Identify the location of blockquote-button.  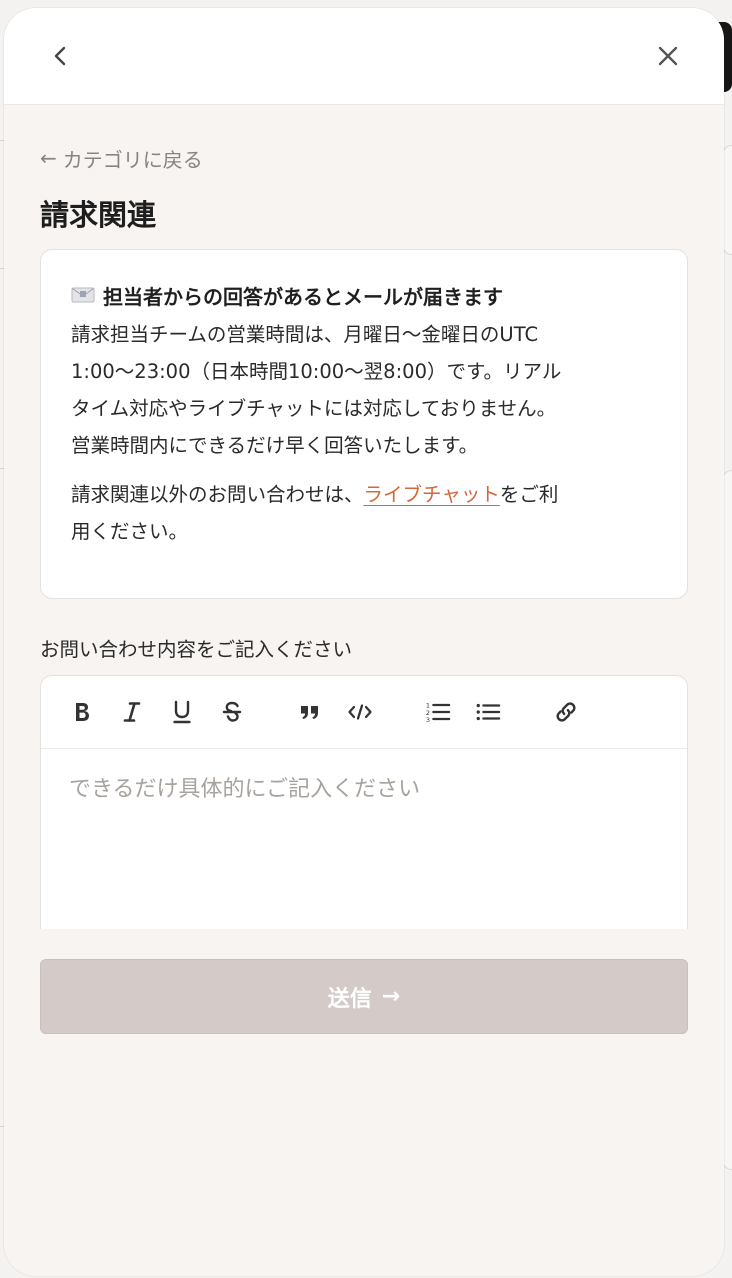
(310, 712).